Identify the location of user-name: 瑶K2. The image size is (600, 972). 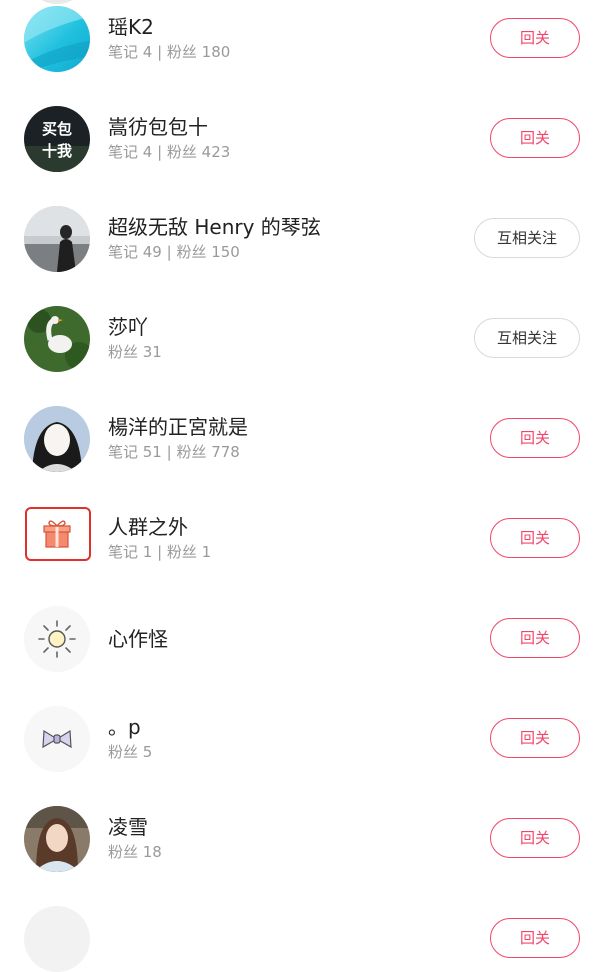
(288, 27).